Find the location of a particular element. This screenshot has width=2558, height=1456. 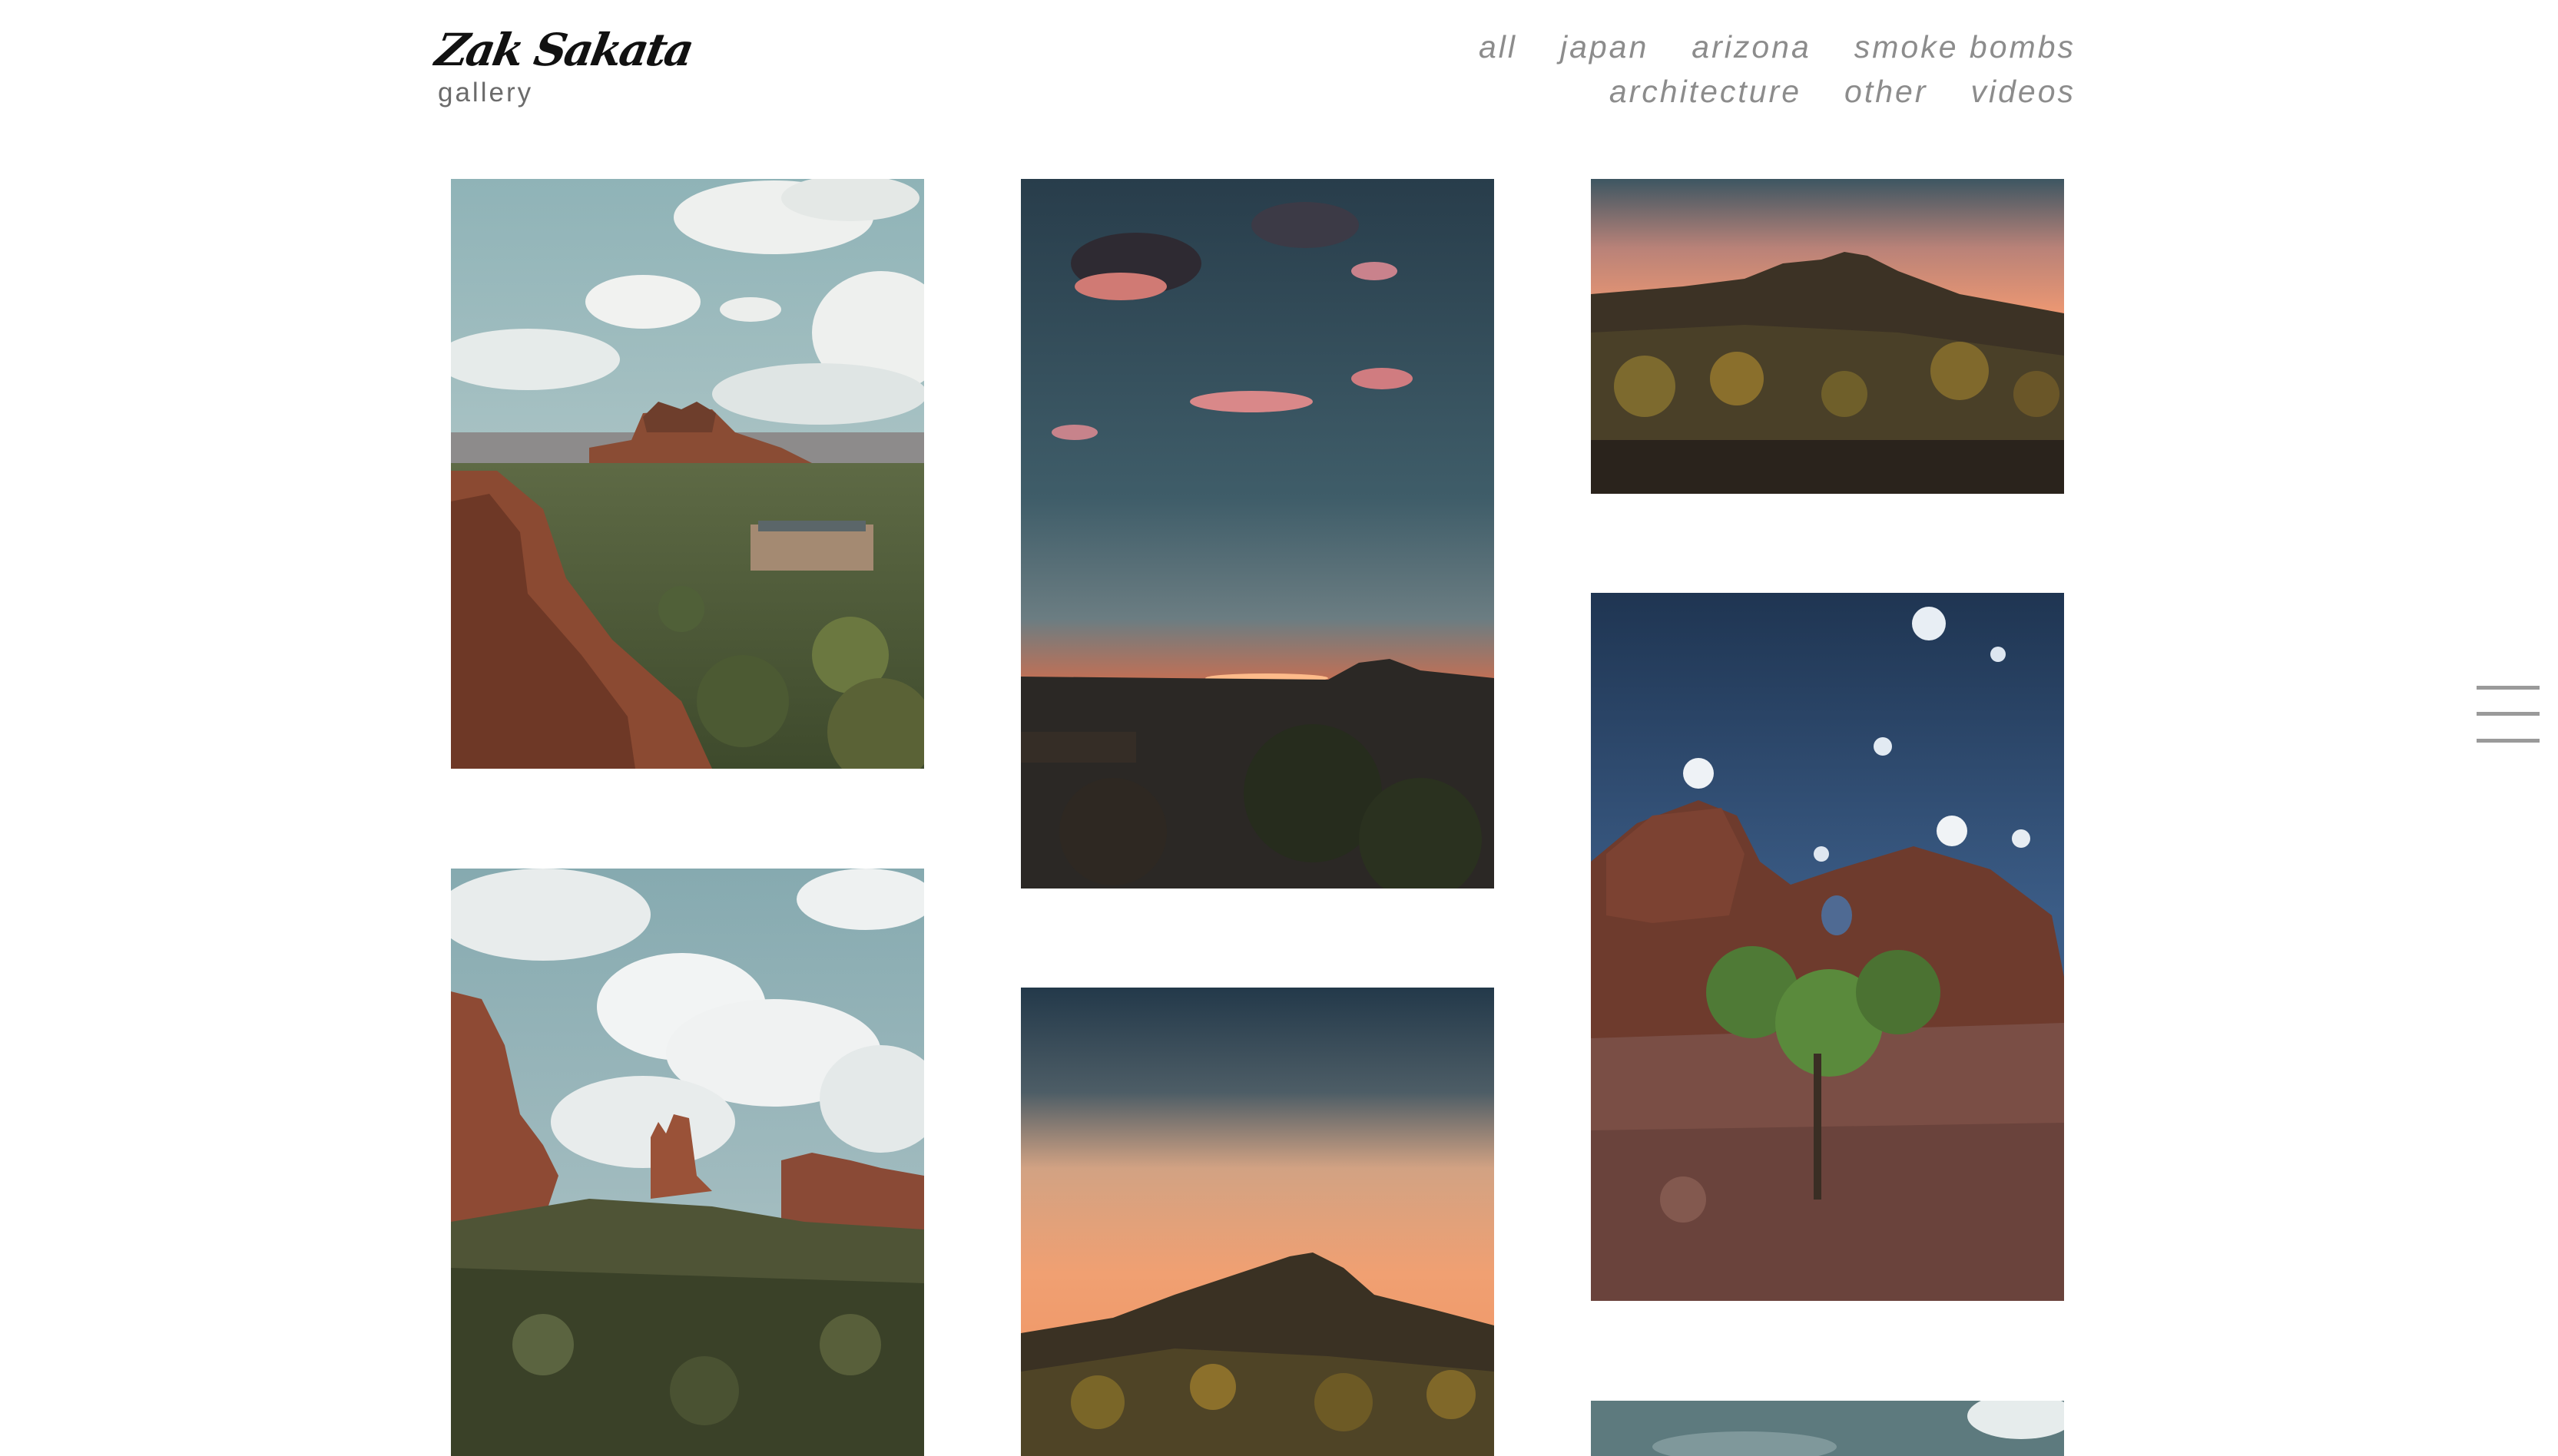

logo-subtitle: gallery is located at coordinates (486, 93).